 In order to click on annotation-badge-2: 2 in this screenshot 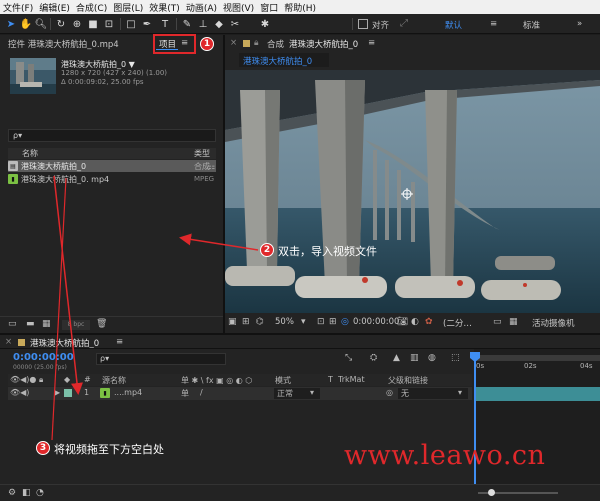, I will do `click(267, 250)`.